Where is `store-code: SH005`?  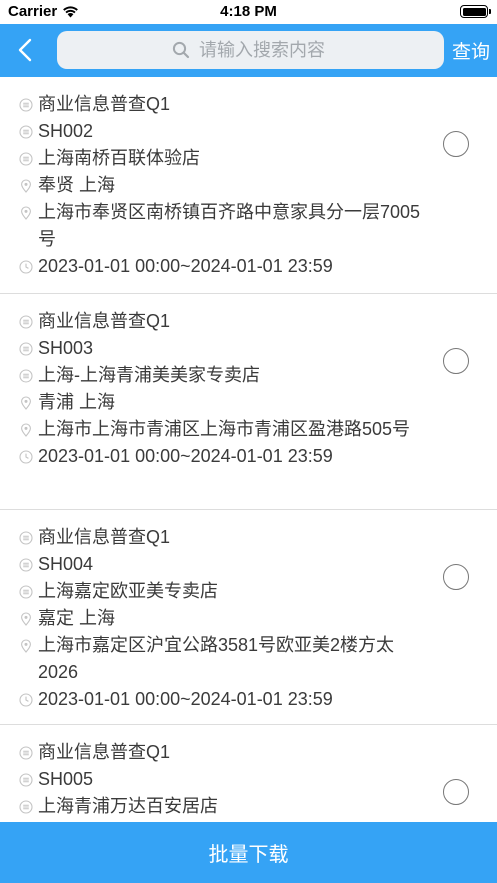 store-code: SH005 is located at coordinates (66, 779).